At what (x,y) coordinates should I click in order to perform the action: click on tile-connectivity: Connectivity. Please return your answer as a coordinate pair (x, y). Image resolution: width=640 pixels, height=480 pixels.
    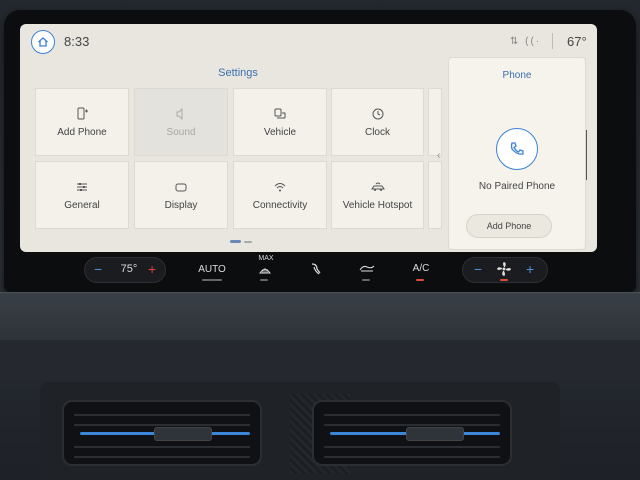
    Looking at the image, I should click on (280, 195).